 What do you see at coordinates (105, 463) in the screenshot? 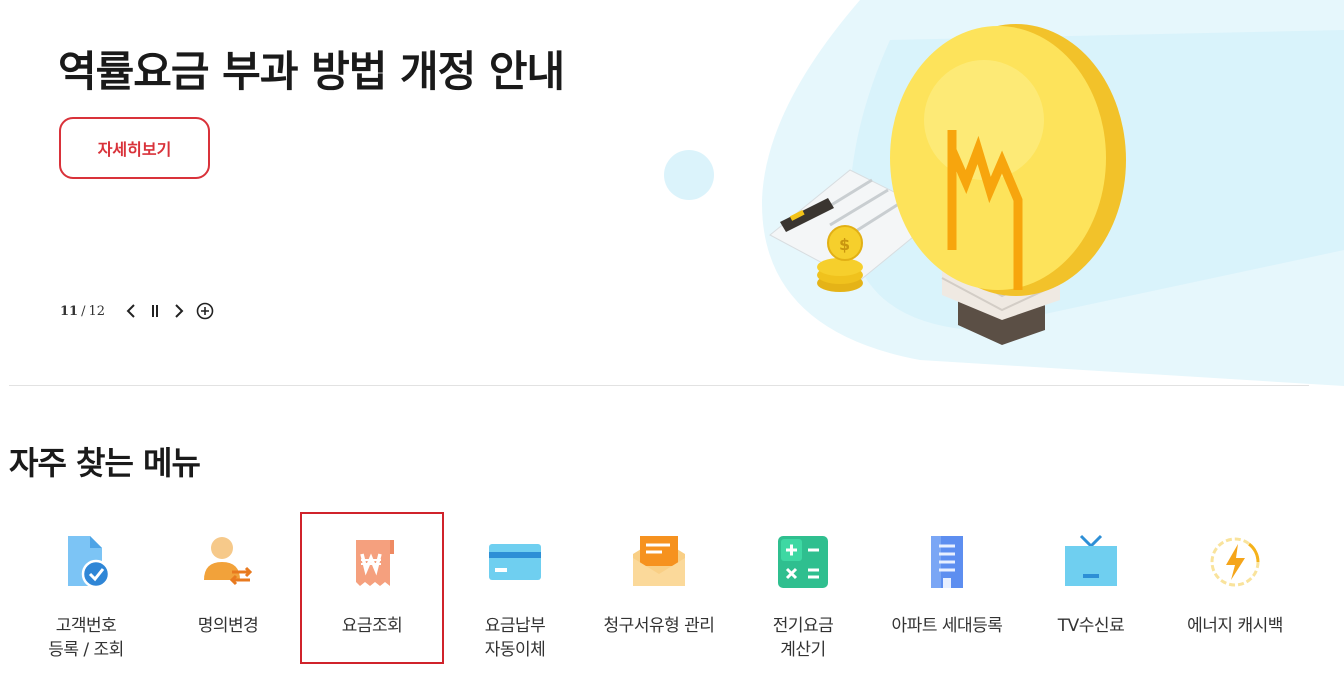
I see `quick-menu-title: 자주 찾는 메뉴` at bounding box center [105, 463].